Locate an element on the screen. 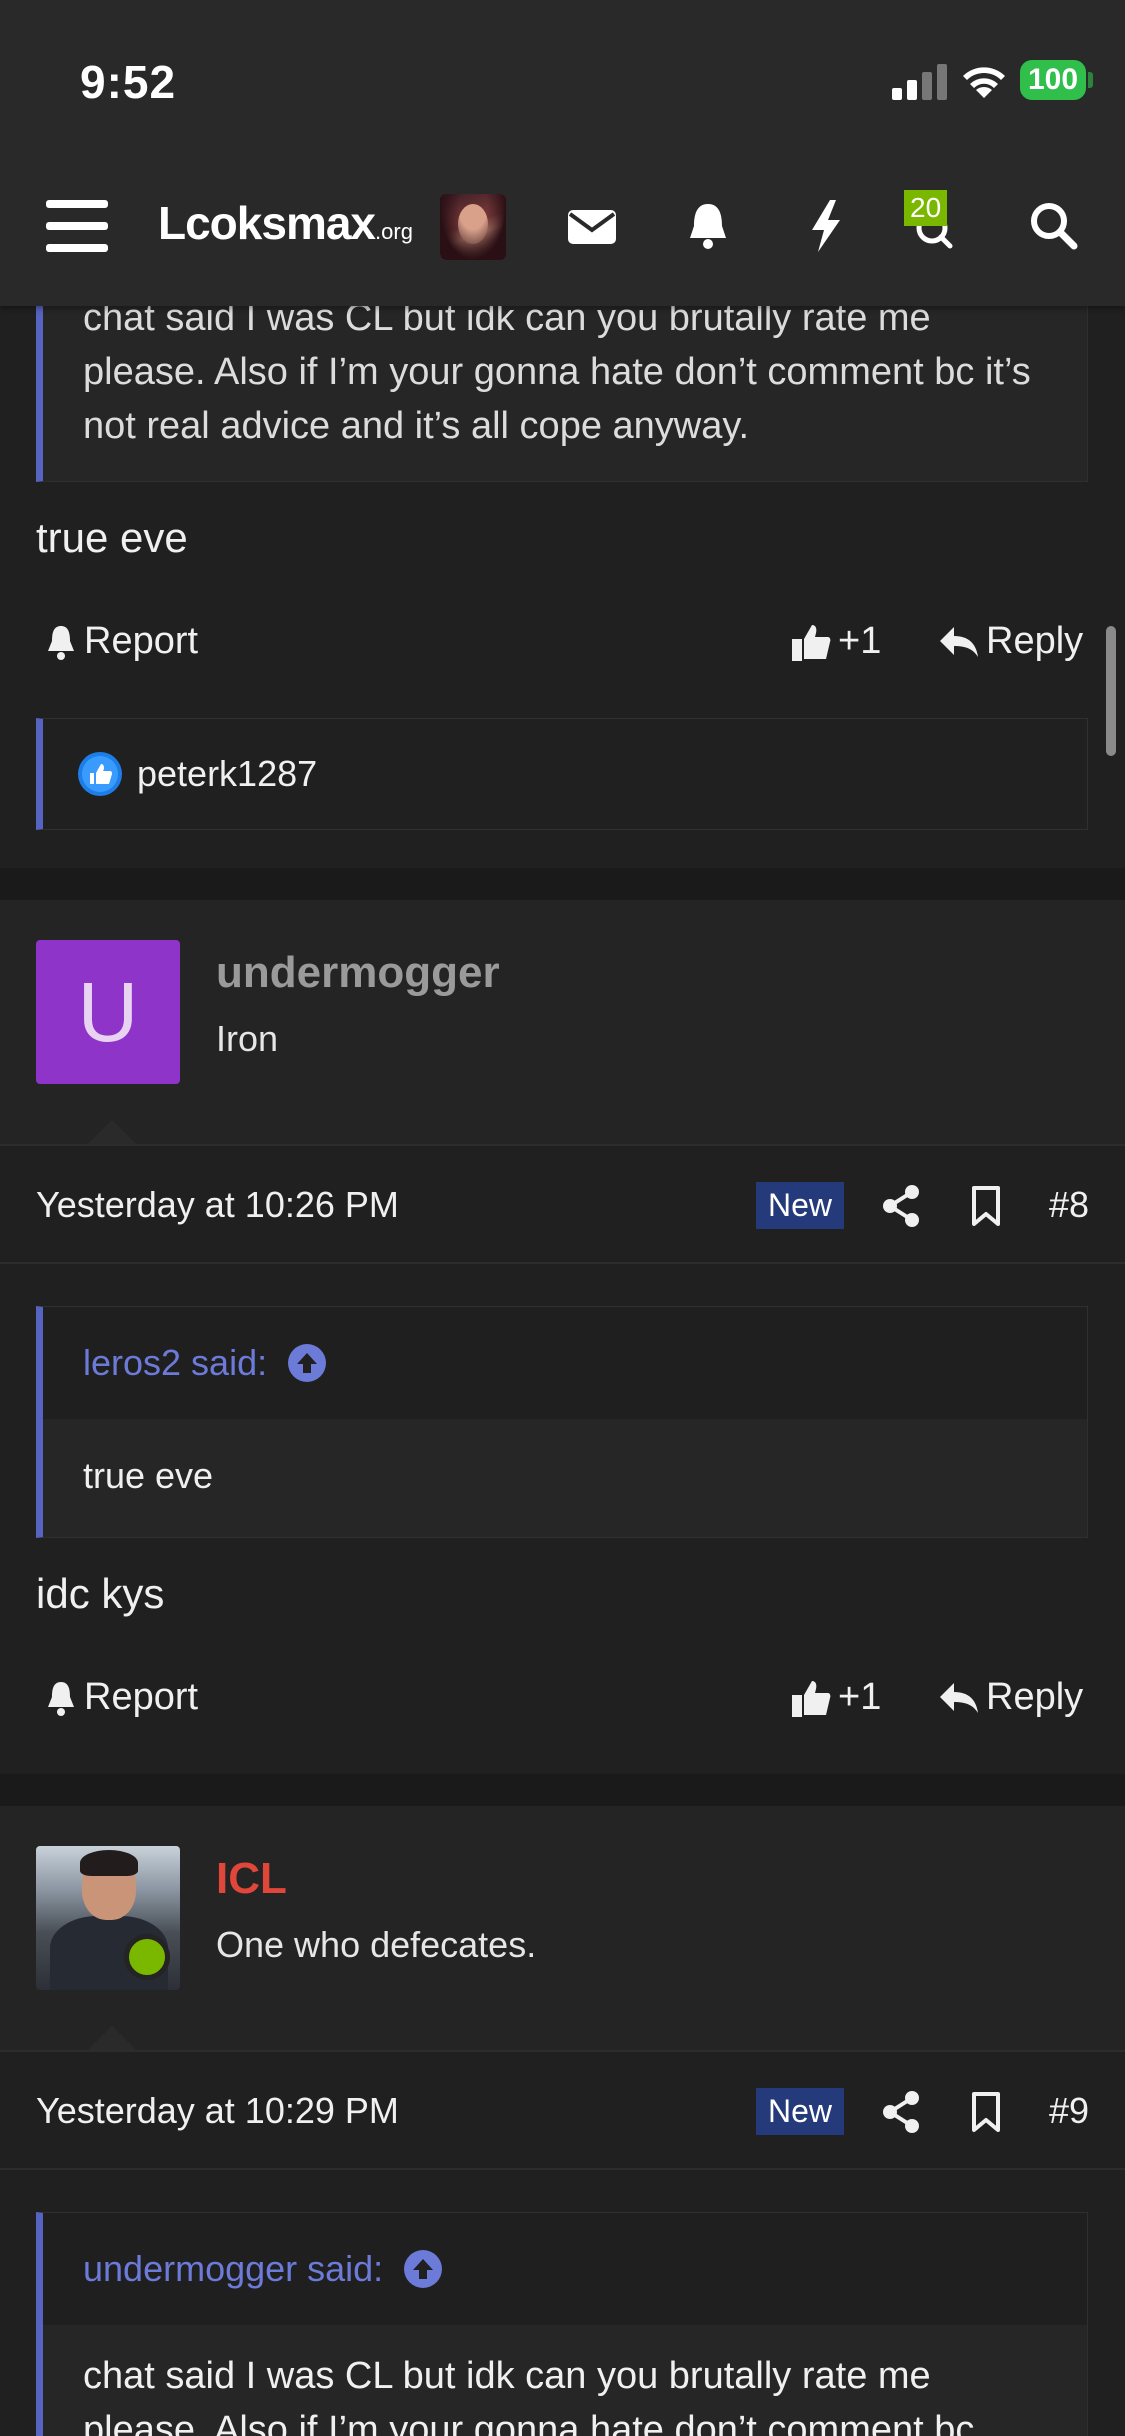  user-avatar is located at coordinates (473, 227).